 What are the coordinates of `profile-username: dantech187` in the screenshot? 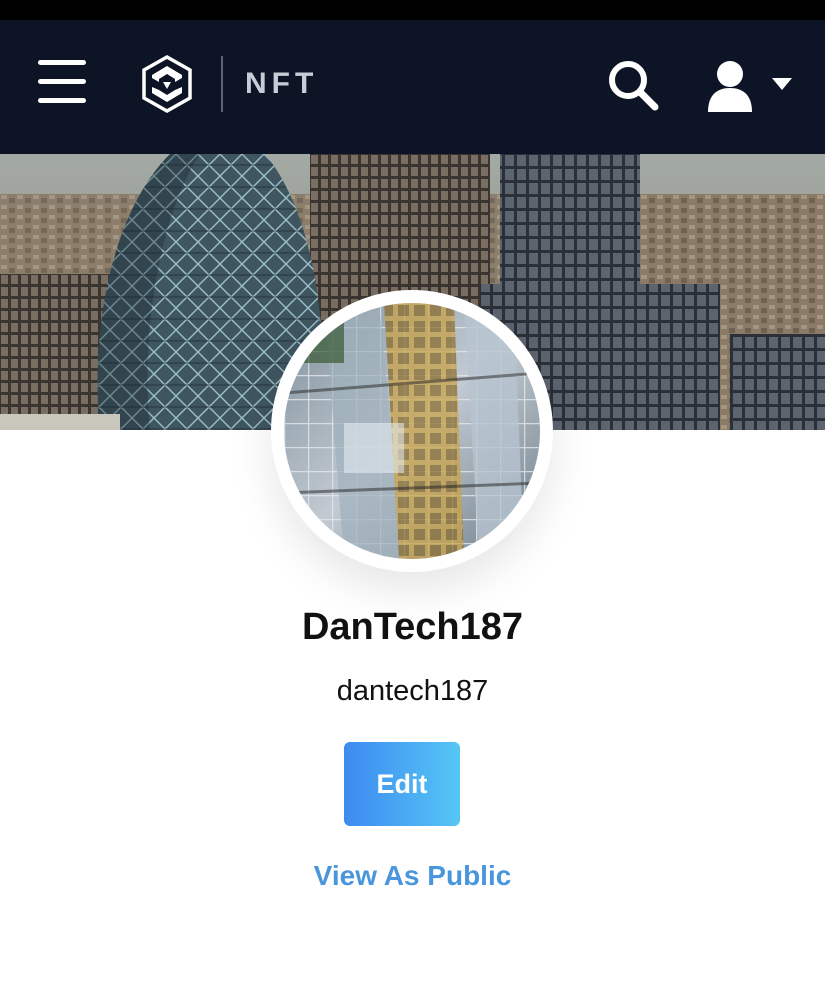 It's located at (412, 691).